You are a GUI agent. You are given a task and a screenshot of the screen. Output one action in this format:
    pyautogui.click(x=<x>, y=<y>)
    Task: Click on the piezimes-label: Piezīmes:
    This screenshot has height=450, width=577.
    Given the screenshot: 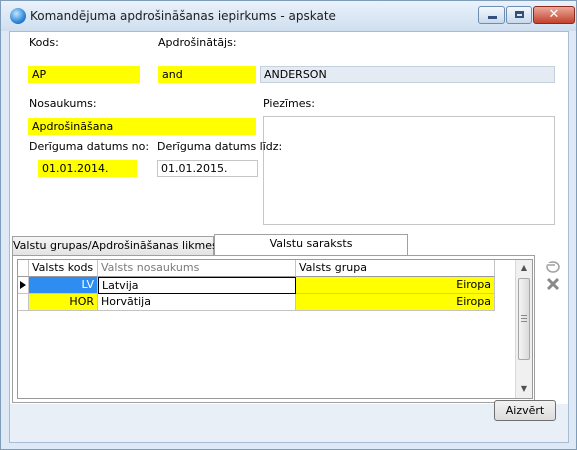 What is the action you would take?
    pyautogui.click(x=289, y=103)
    